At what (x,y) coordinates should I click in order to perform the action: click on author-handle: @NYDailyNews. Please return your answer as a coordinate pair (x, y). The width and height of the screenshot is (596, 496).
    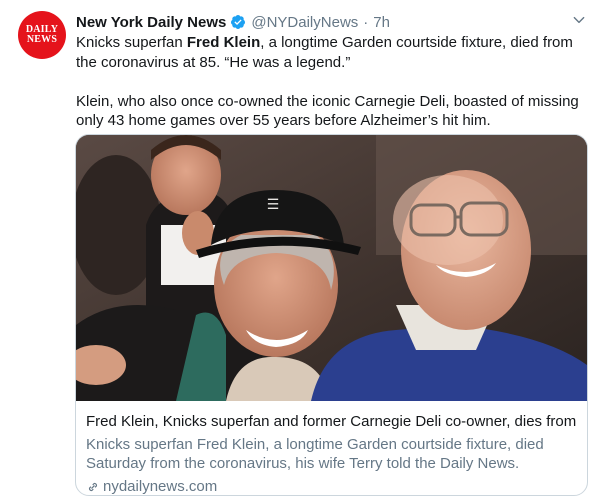
    Looking at the image, I should click on (304, 22).